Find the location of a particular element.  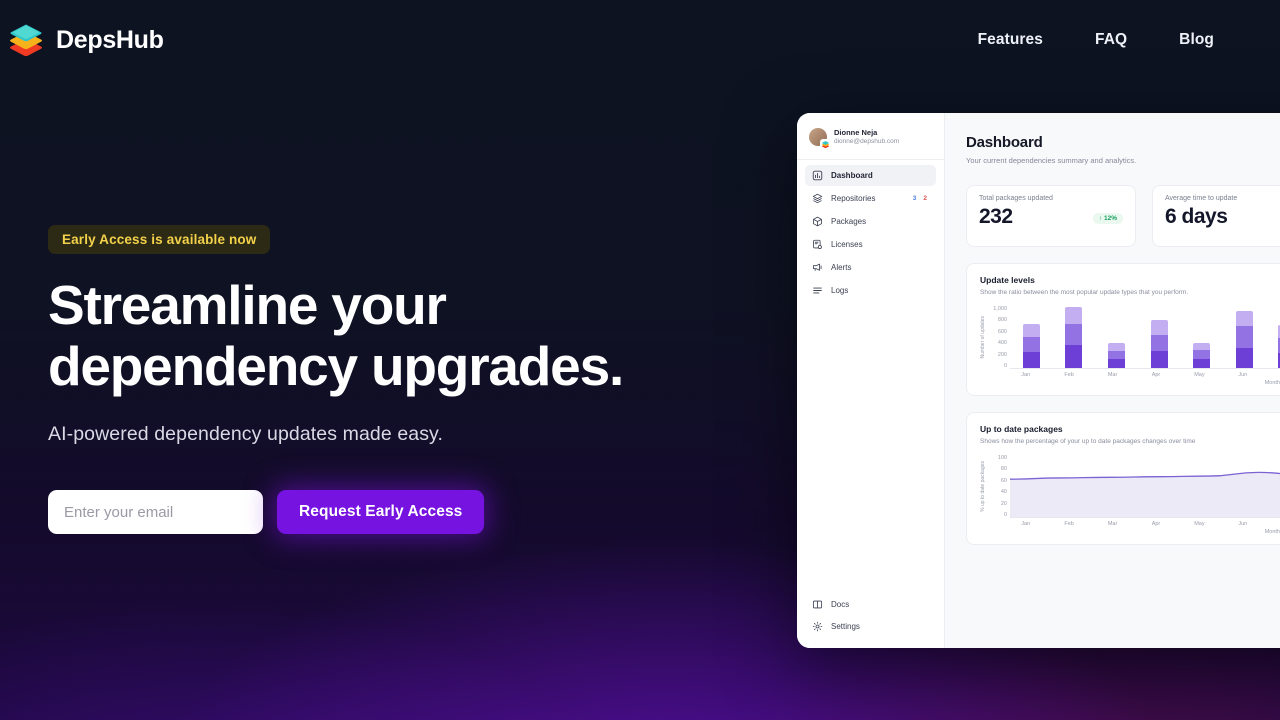

bar-chart-bars is located at coordinates (1145, 337).